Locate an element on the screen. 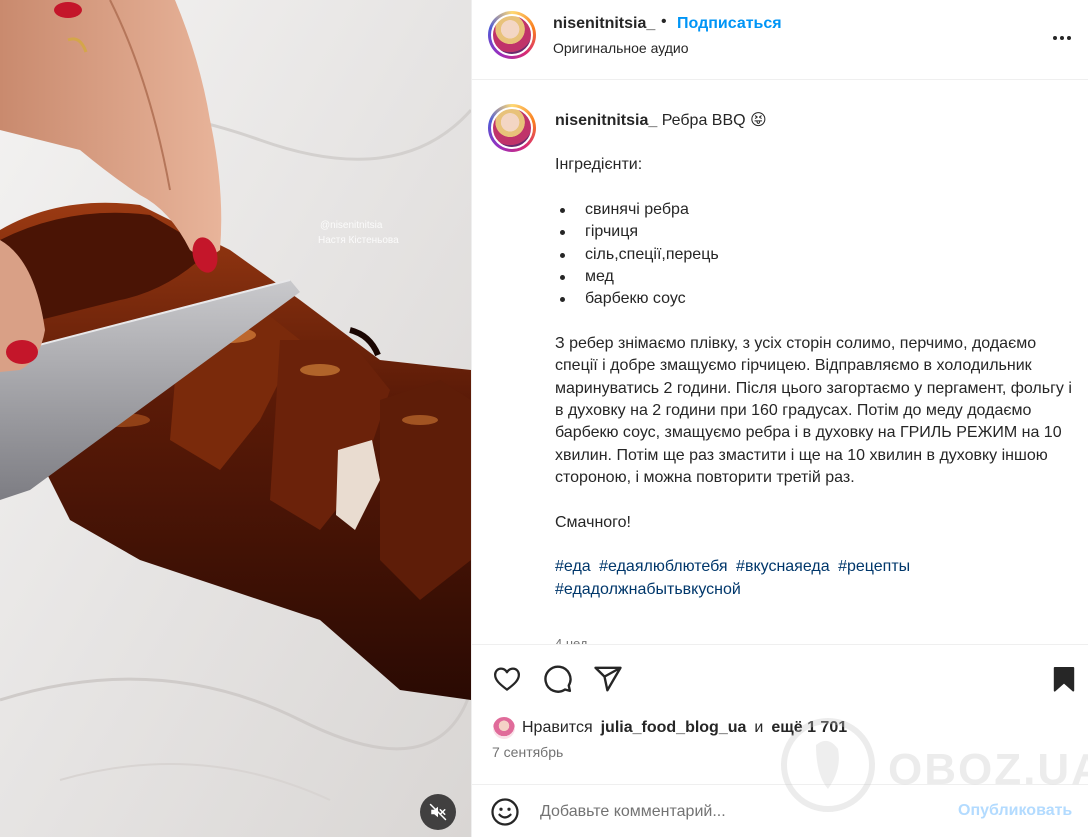 Image resolution: width=1088 pixels, height=837 pixels. liker-username: julia_food_blog_ua is located at coordinates (674, 728).